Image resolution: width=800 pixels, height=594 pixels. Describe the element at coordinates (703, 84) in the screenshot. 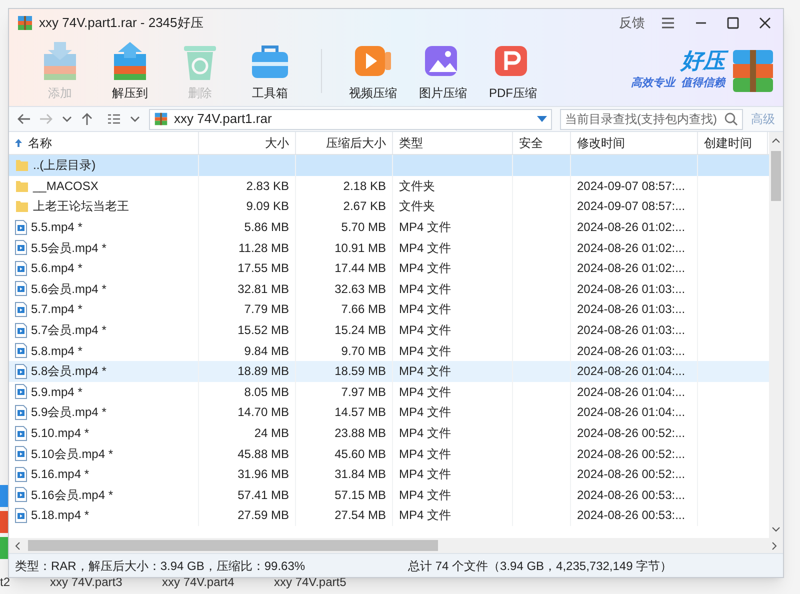

I see `slogan-text: 值得信赖` at that location.